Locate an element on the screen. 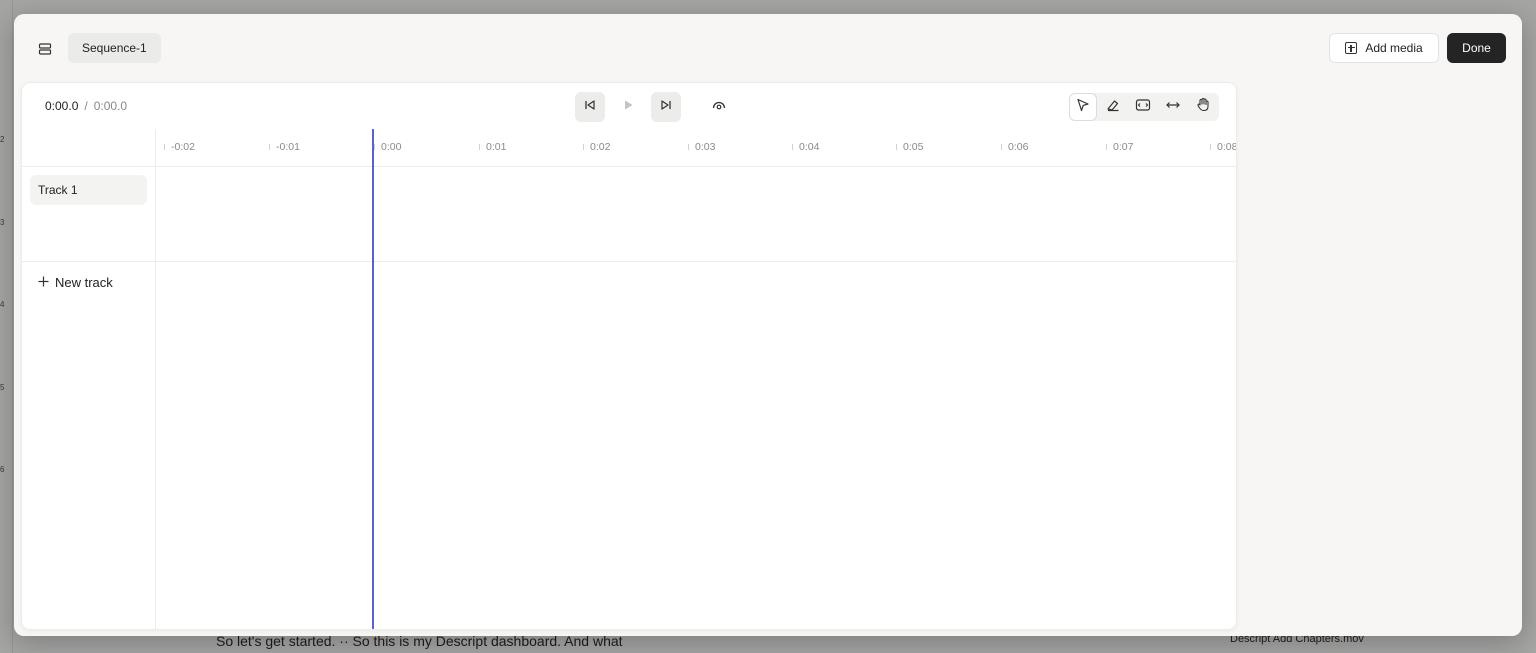 This screenshot has height=653, width=1536. eraser-icon is located at coordinates (1113, 107).